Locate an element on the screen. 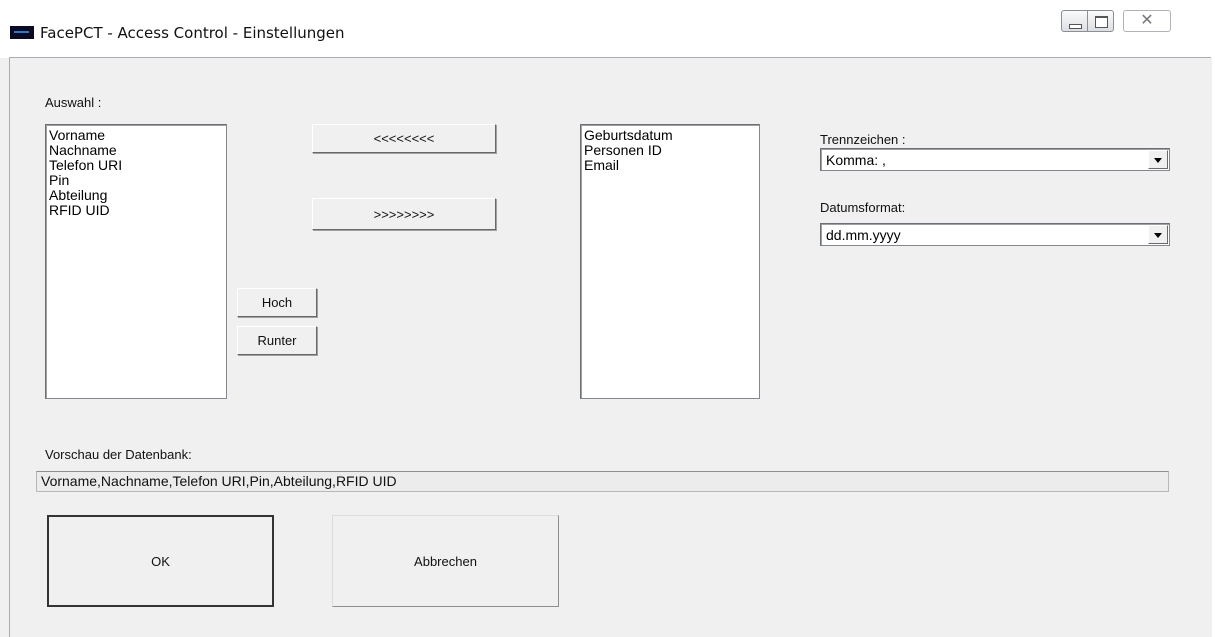  move-down-button: Runter is located at coordinates (277, 340).